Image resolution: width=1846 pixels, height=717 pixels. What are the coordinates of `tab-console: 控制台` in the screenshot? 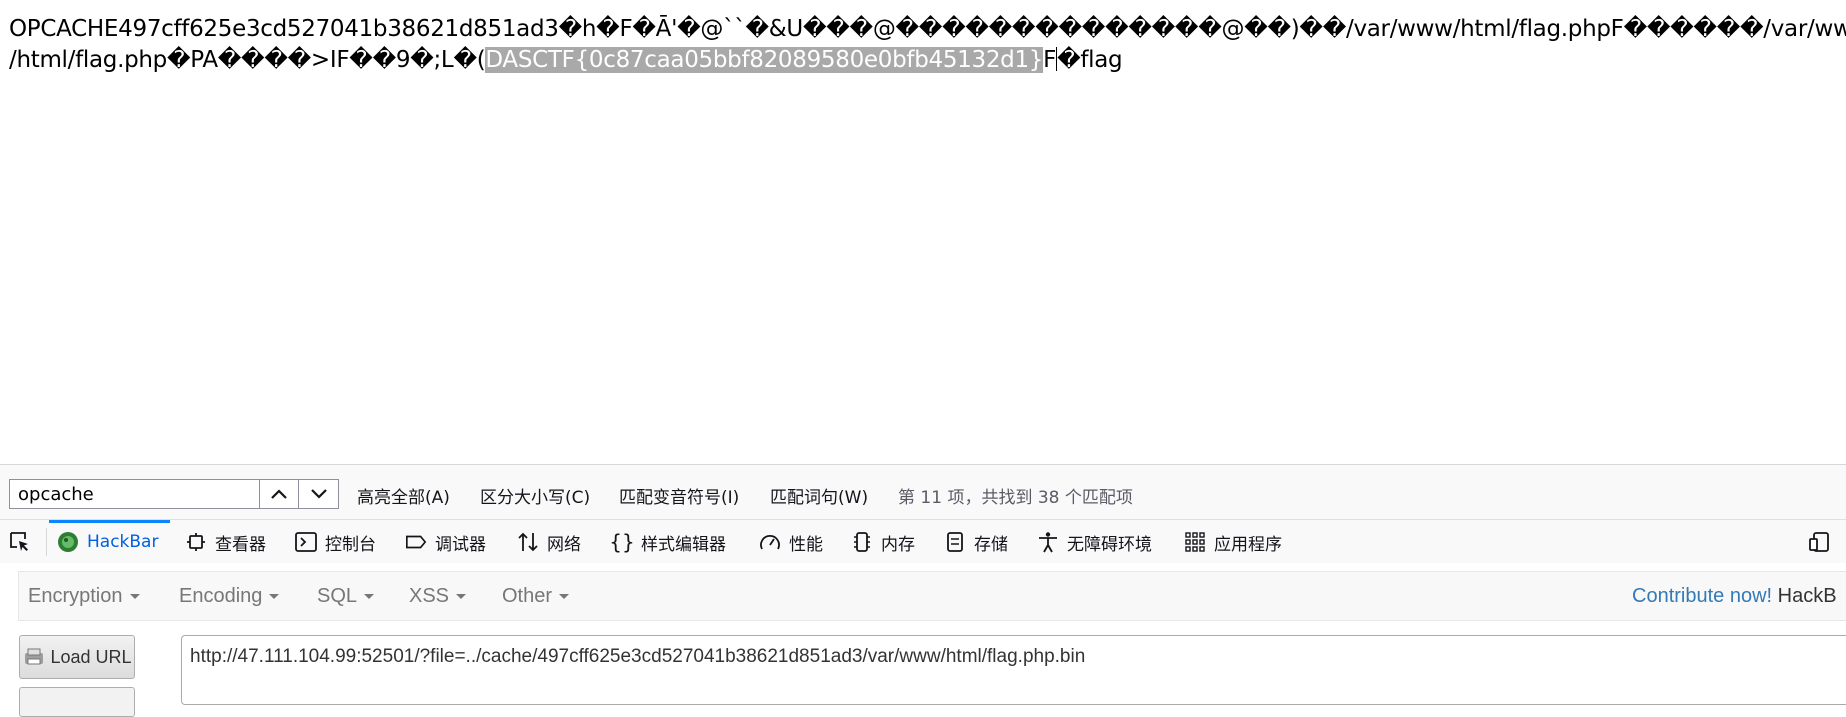 It's located at (335, 542).